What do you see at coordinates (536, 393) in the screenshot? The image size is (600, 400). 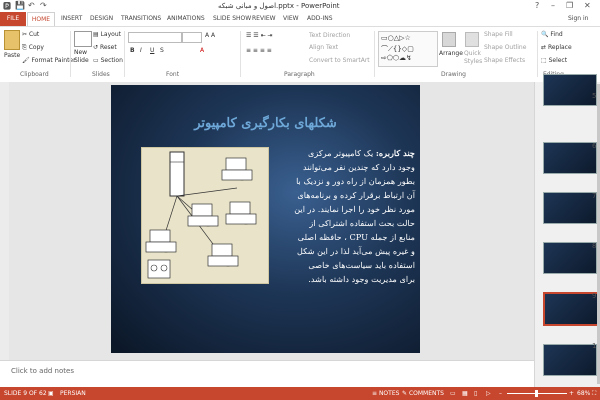 I see `zoom-slider-thumb` at bounding box center [536, 393].